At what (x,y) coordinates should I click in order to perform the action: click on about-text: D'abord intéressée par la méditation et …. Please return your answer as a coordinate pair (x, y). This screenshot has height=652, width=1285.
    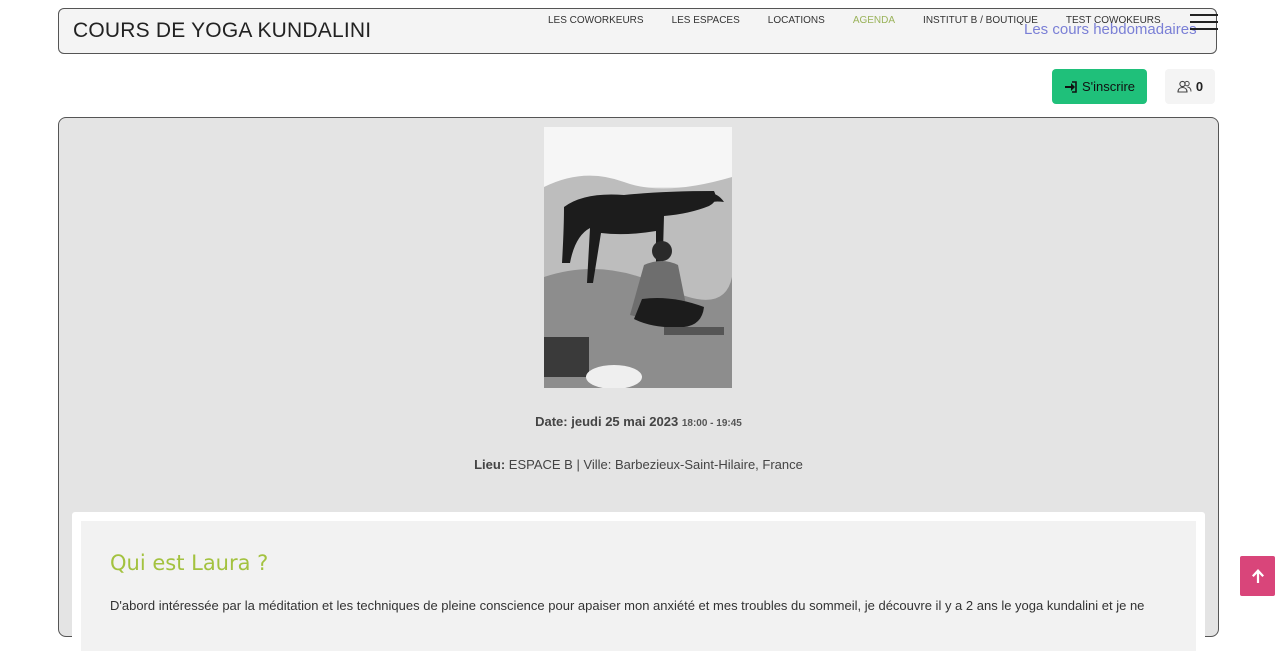
    Looking at the image, I should click on (627, 605).